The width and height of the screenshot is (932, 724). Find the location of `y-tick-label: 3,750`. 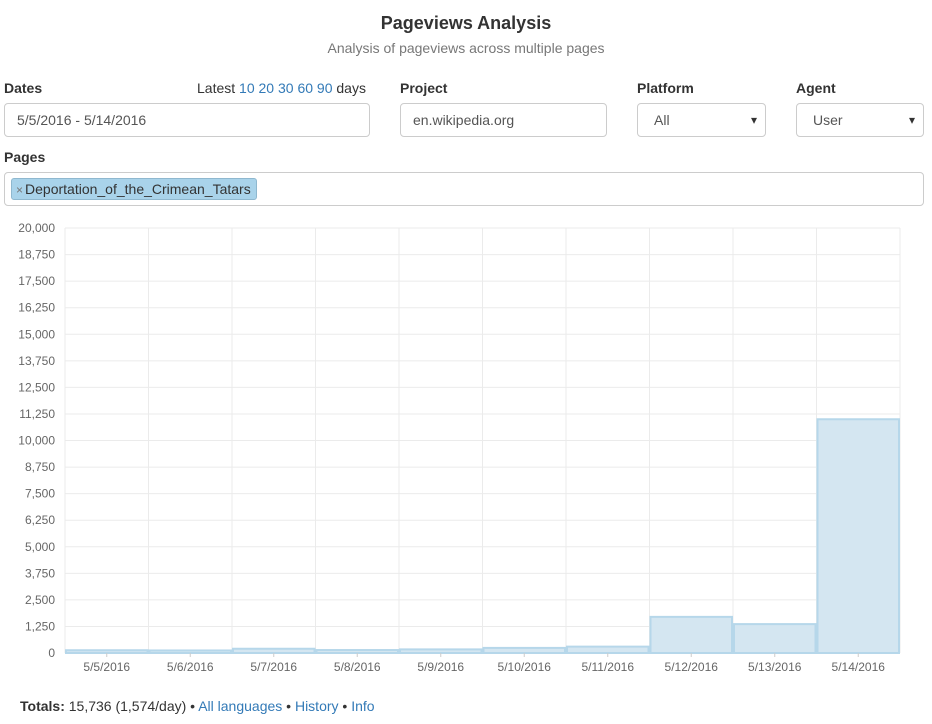

y-tick-label: 3,750 is located at coordinates (40, 573).